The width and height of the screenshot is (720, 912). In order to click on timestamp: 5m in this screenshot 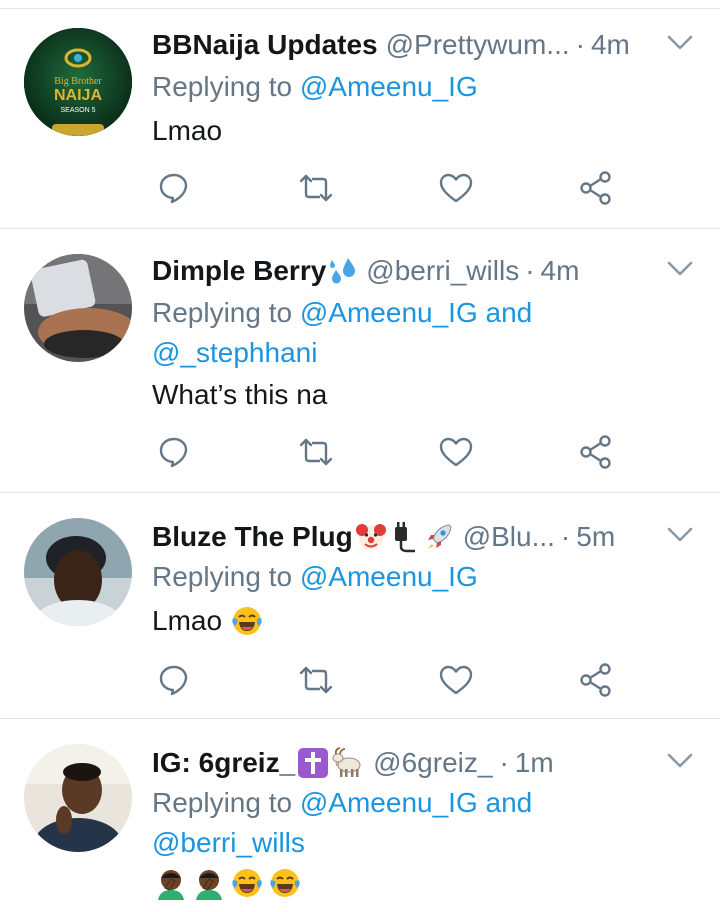, I will do `click(595, 537)`.